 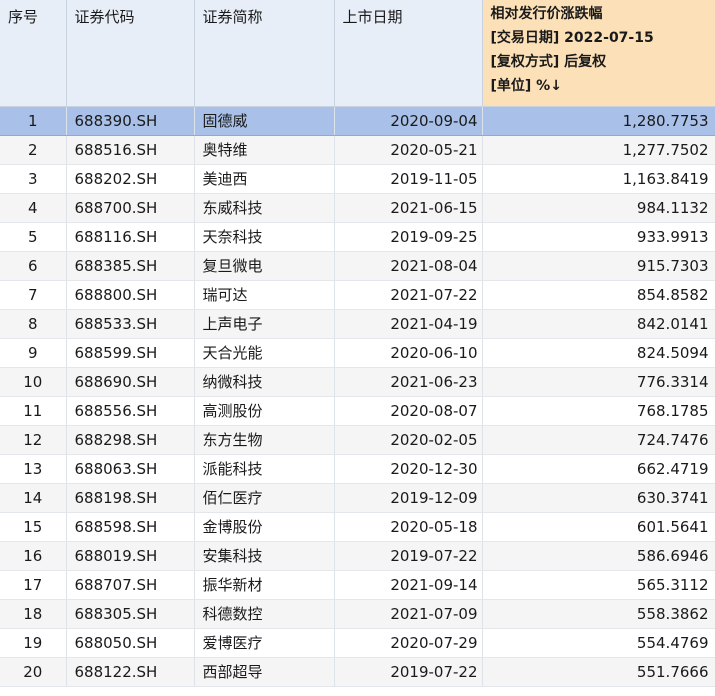 I want to click on table-row: 3 688202.SH 美迪西 2019-11-05 1,163.8419, so click(x=357, y=179).